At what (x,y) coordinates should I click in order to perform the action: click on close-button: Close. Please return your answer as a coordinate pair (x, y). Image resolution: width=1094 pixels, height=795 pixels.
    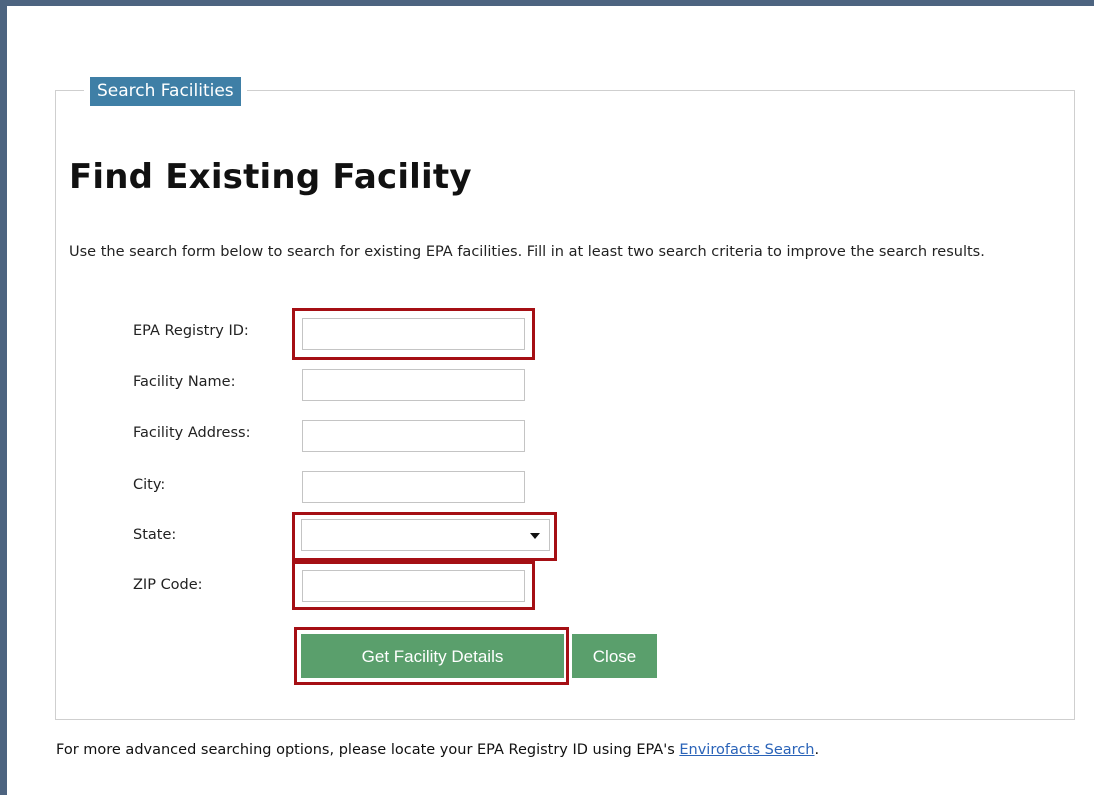
    Looking at the image, I should click on (614, 656).